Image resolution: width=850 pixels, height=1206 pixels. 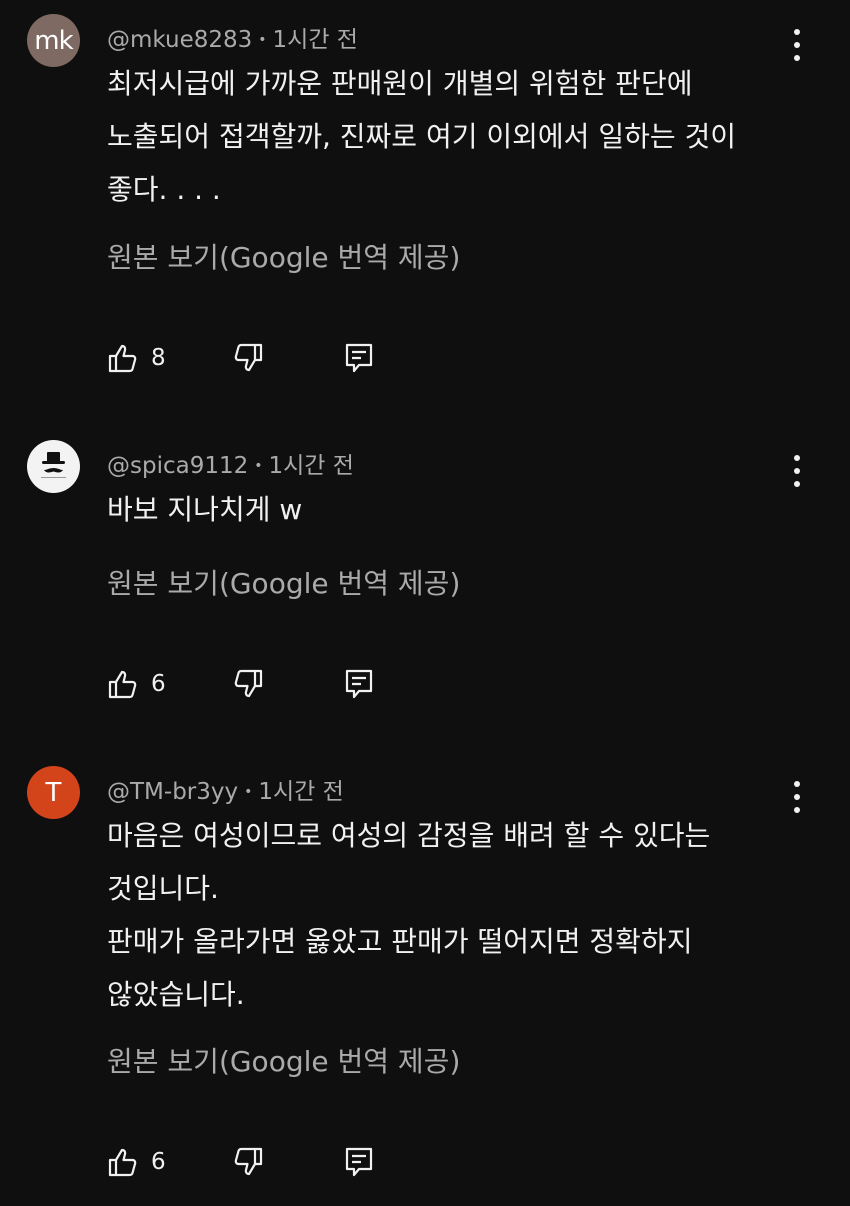 What do you see at coordinates (457, 509) in the screenshot?
I see `comment-text: 바보 지나치게 w` at bounding box center [457, 509].